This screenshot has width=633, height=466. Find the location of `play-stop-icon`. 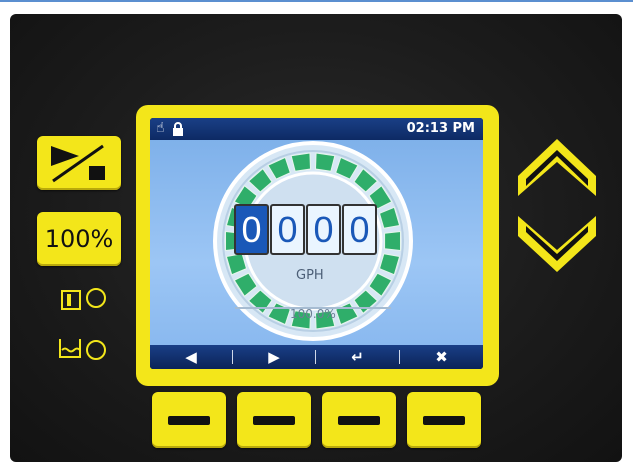

play-stop-icon is located at coordinates (78, 163).